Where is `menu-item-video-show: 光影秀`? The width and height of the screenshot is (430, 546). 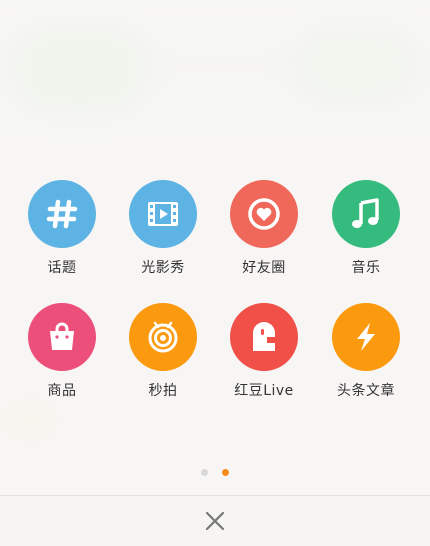
menu-item-video-show: 光影秀 is located at coordinates (163, 228).